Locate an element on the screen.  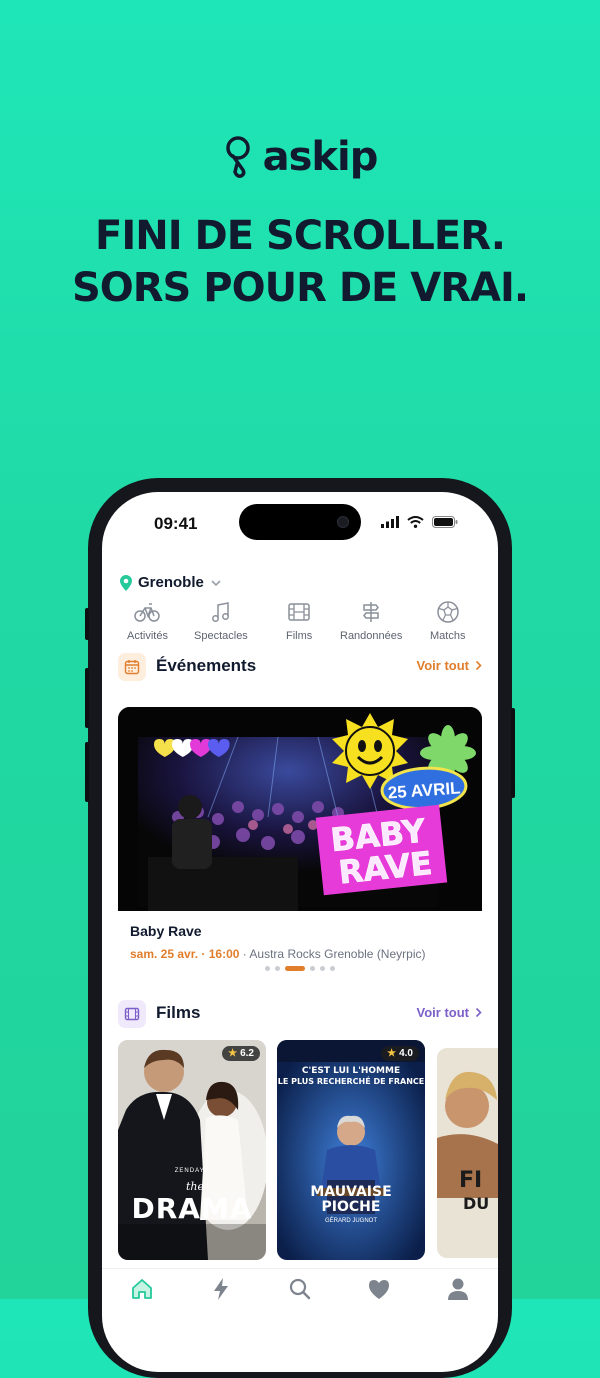
status-icons is located at coordinates (419, 522).